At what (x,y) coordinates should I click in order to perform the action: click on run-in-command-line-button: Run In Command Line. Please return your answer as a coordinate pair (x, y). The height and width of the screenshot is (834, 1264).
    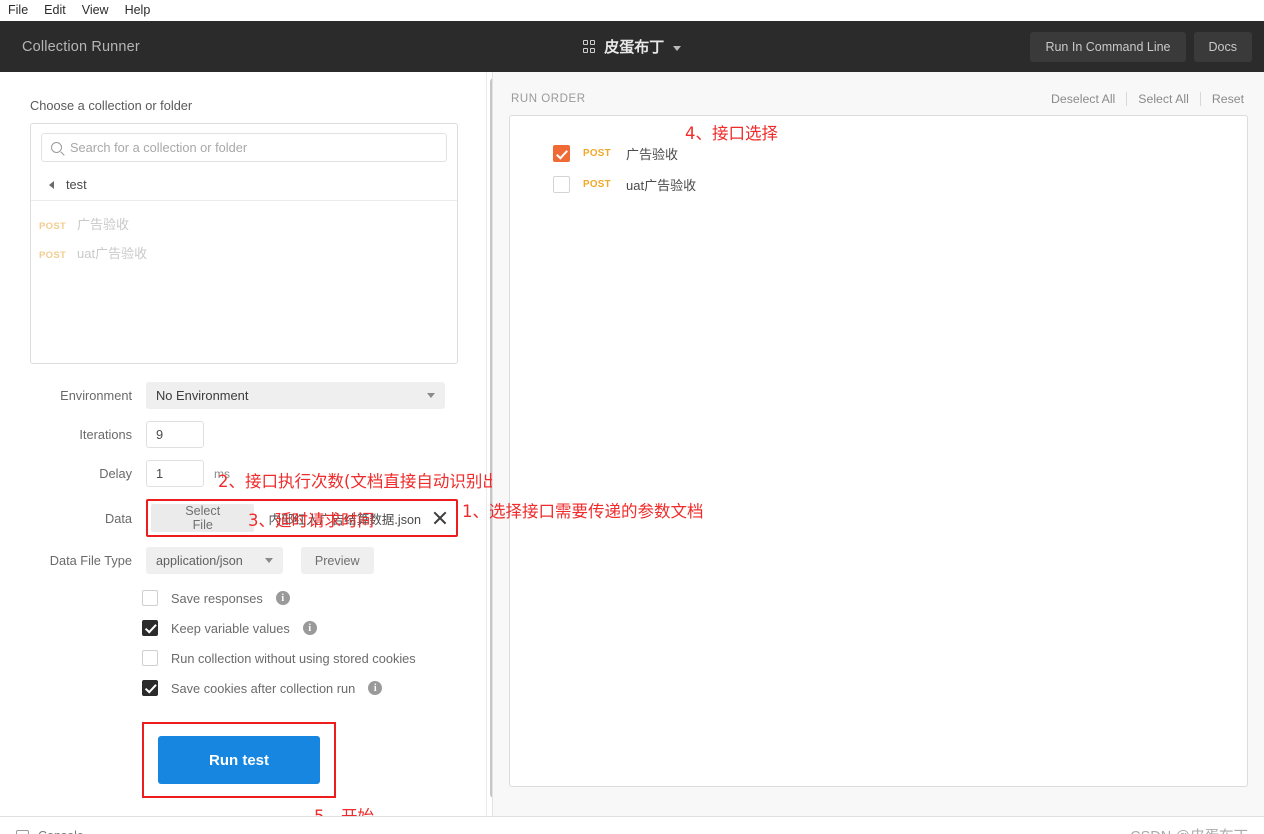
    Looking at the image, I should click on (1108, 46).